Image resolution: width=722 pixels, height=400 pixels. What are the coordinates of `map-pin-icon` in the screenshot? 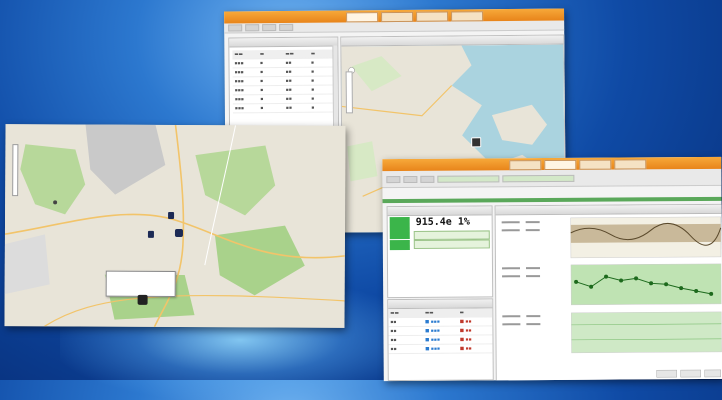 It's located at (55, 202).